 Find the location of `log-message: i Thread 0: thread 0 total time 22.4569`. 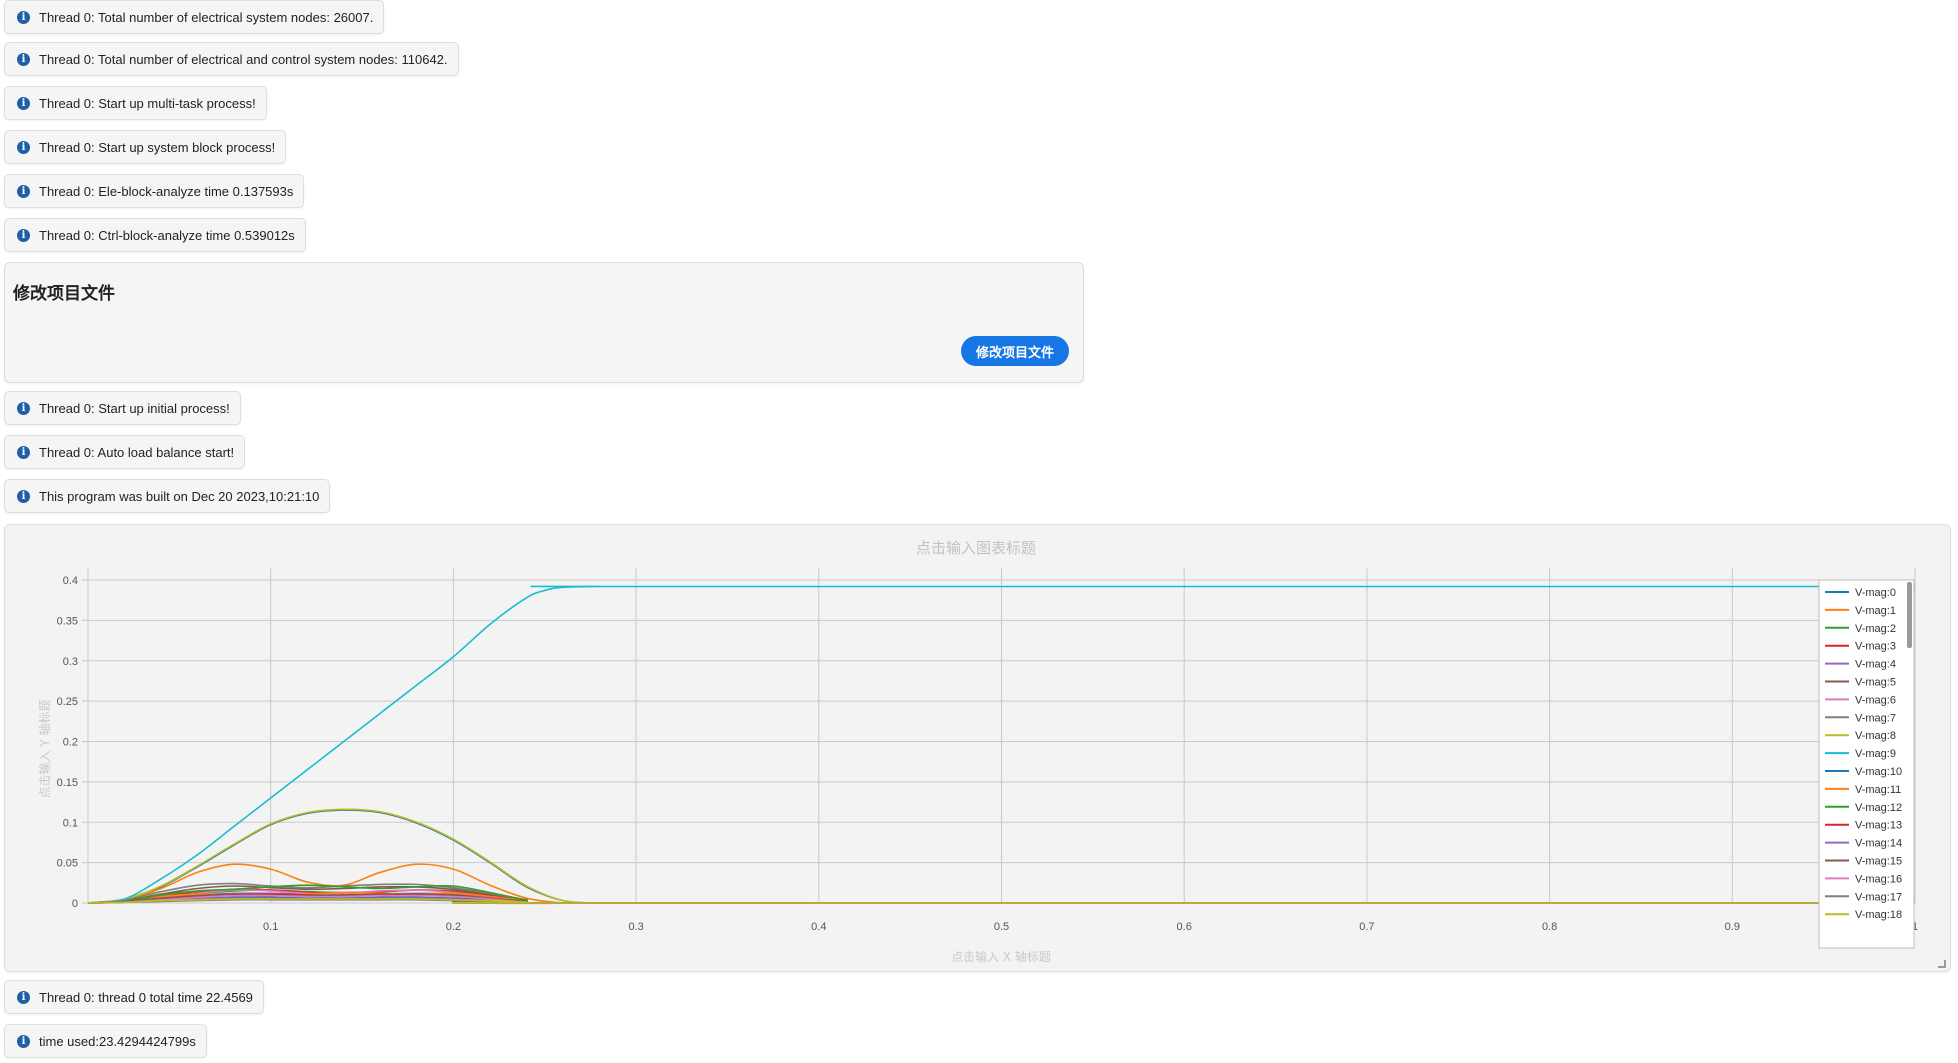

log-message: i Thread 0: thread 0 total time 22.4569 is located at coordinates (134, 997).